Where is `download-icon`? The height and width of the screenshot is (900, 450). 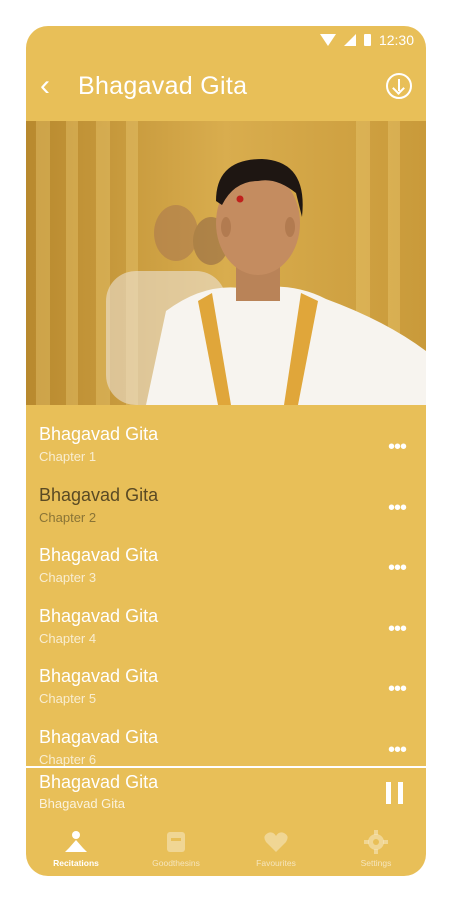 download-icon is located at coordinates (399, 86).